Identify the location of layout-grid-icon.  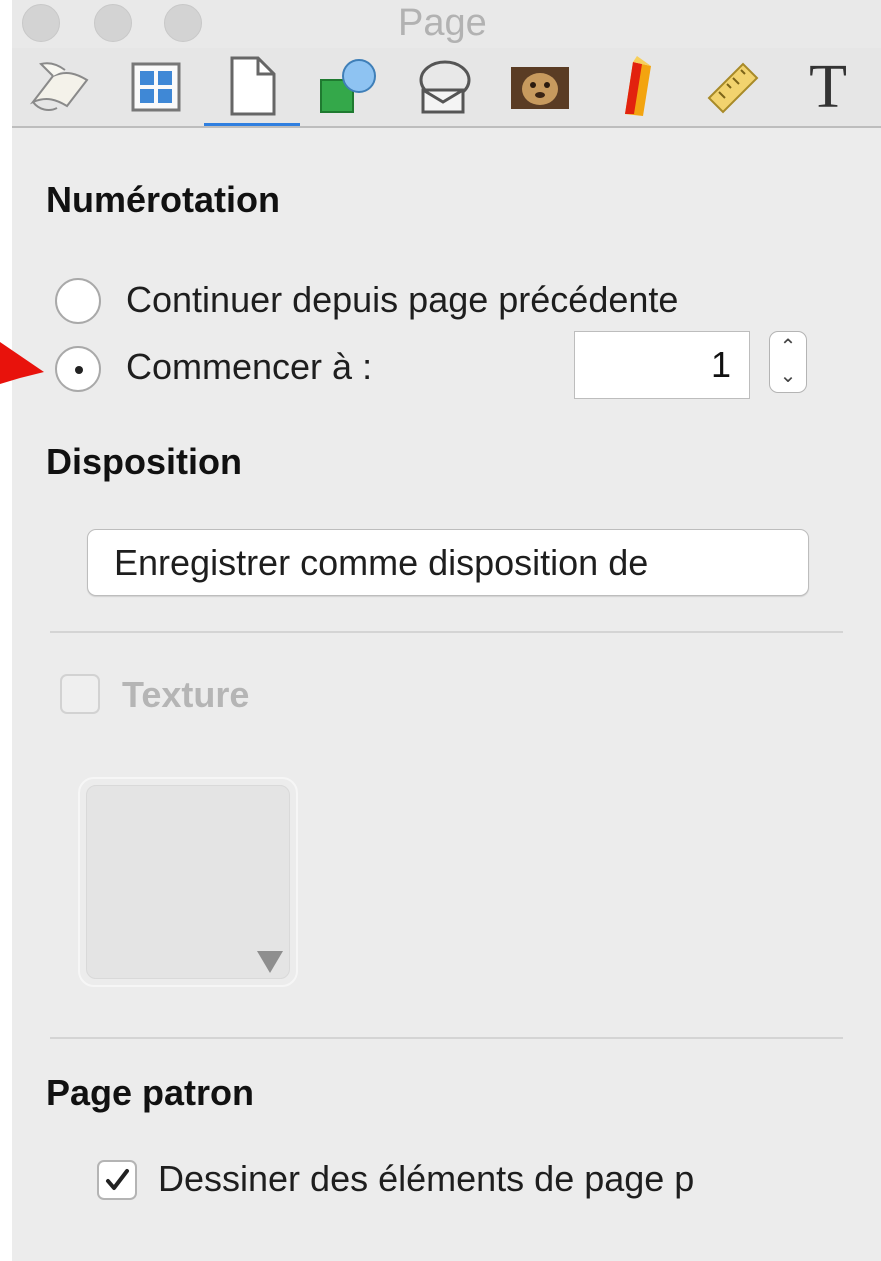
(156, 87).